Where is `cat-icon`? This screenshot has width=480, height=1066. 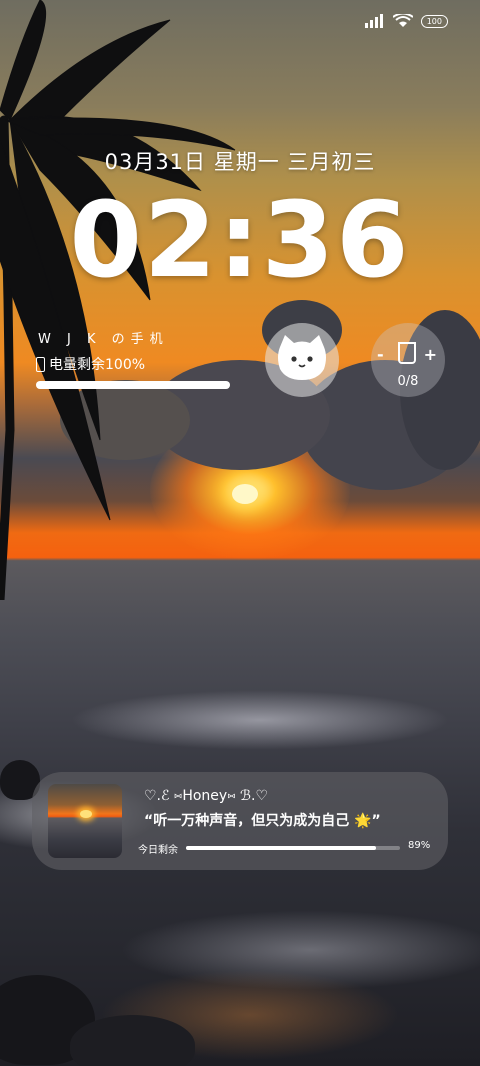
cat-icon is located at coordinates (302, 357).